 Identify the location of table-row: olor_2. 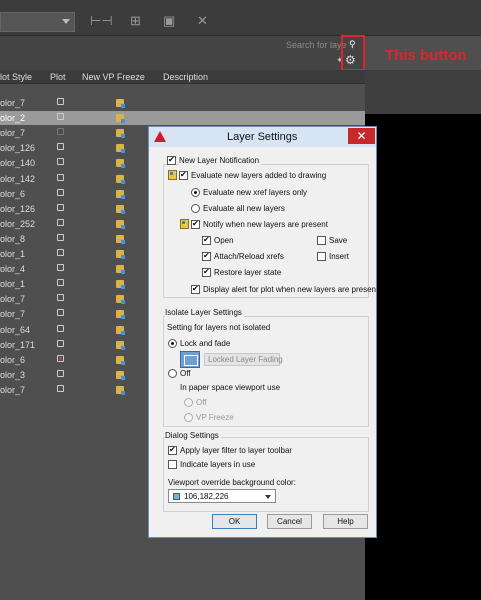
(182, 118).